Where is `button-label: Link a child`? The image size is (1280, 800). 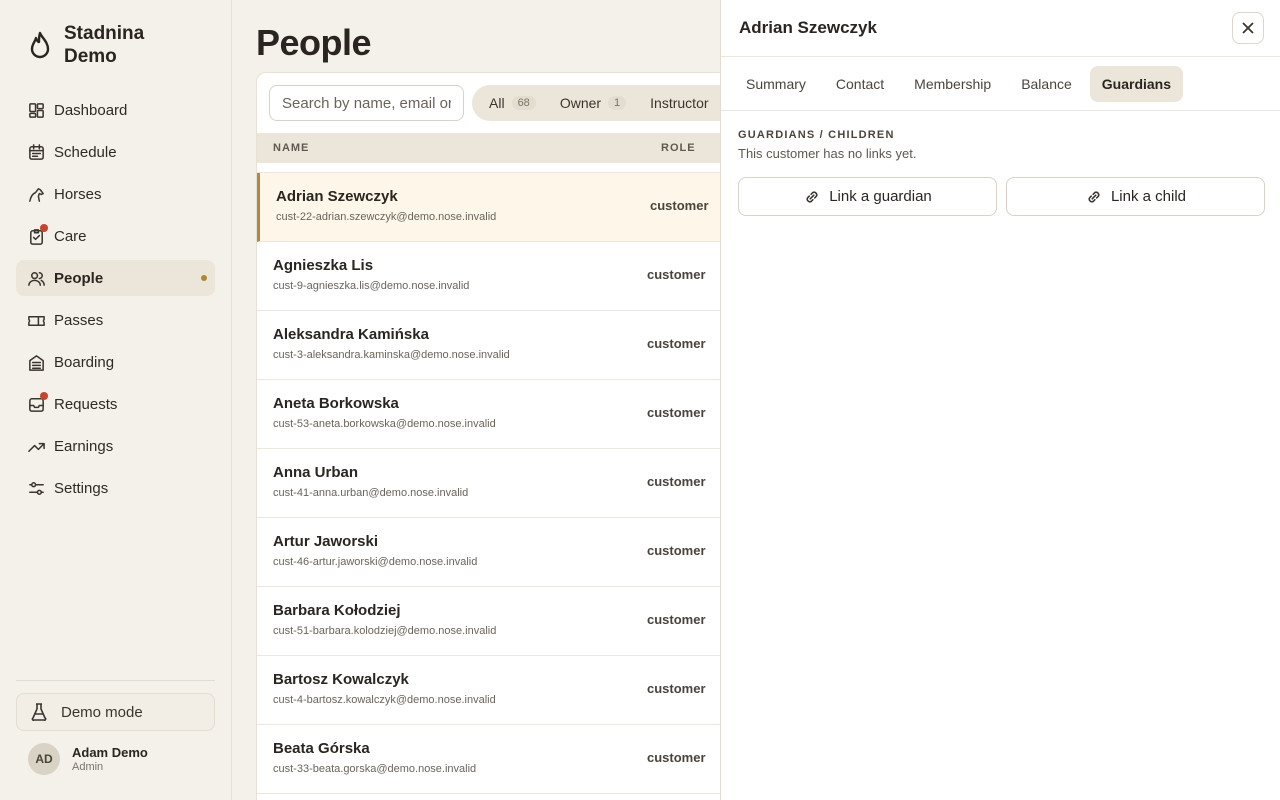 button-label: Link a child is located at coordinates (1148, 196).